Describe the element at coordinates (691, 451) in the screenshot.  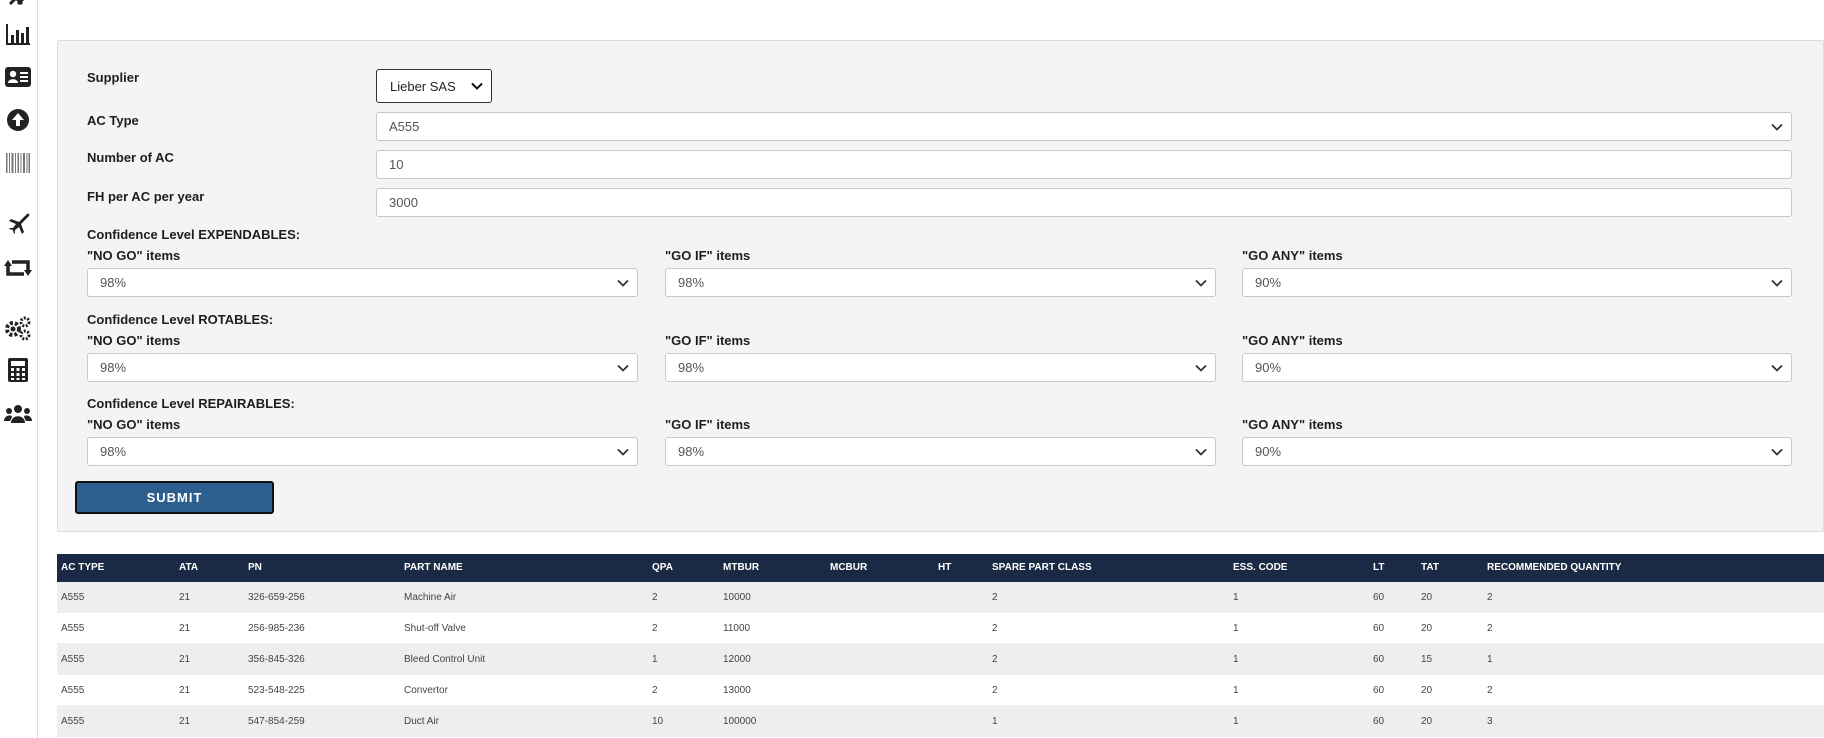
I see `repairables-go-if-value: 98%` at that location.